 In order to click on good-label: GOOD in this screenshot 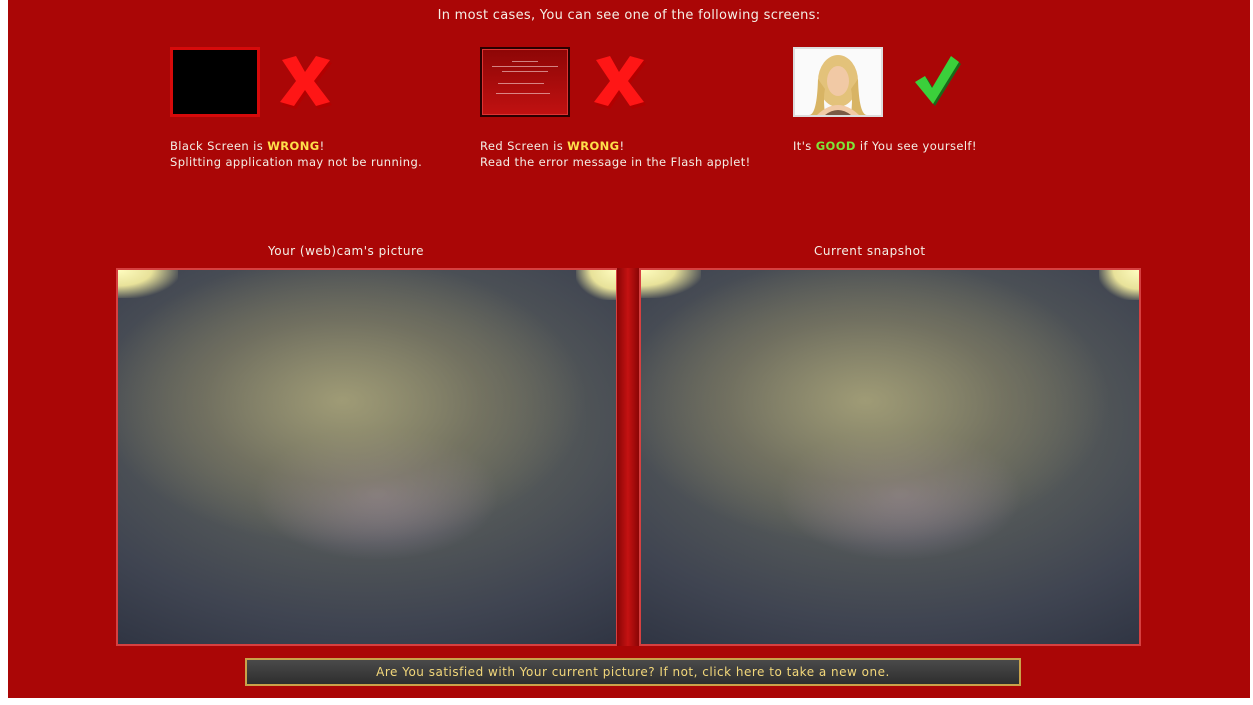, I will do `click(835, 146)`.